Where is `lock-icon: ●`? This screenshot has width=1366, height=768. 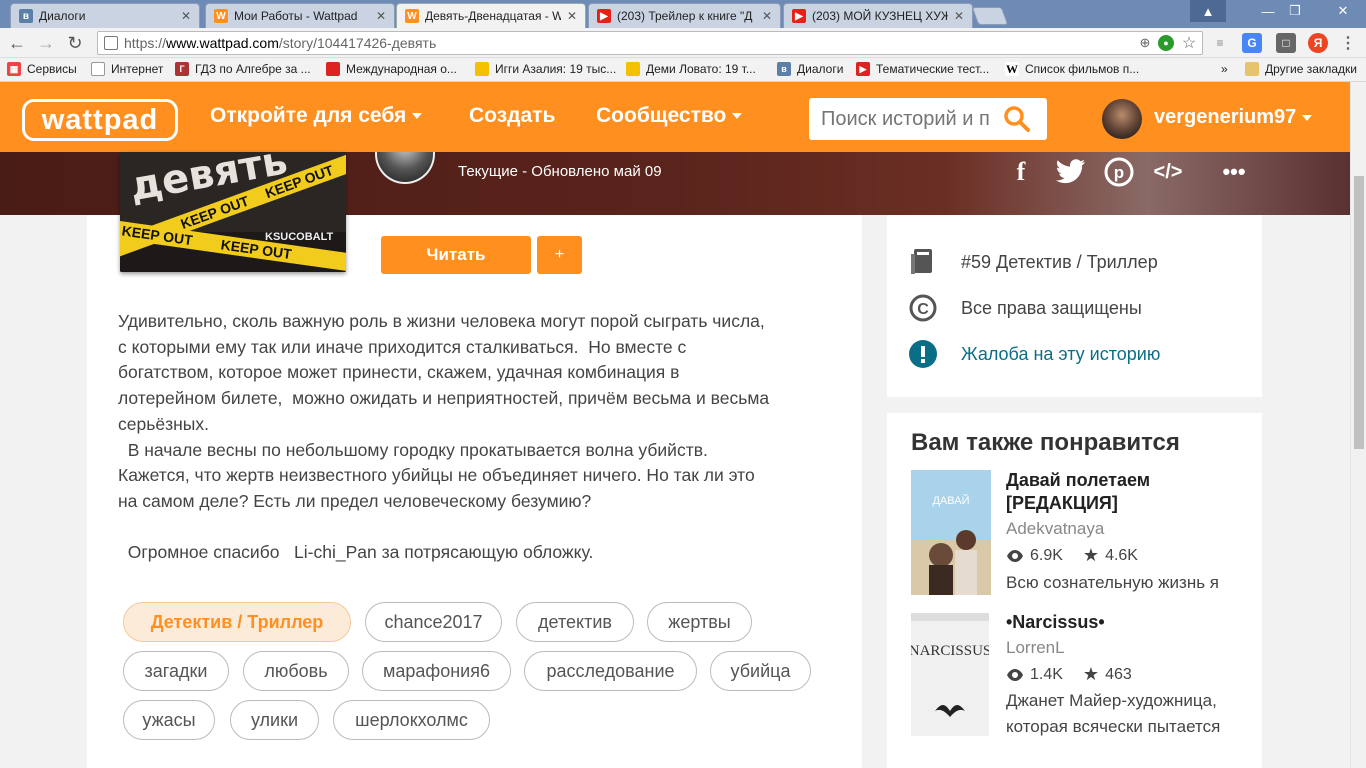
lock-icon: ● is located at coordinates (1166, 43).